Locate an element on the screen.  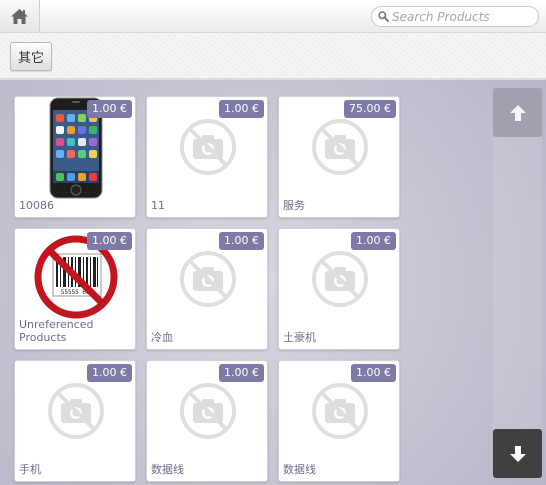
arrow-down-icon is located at coordinates (517, 453).